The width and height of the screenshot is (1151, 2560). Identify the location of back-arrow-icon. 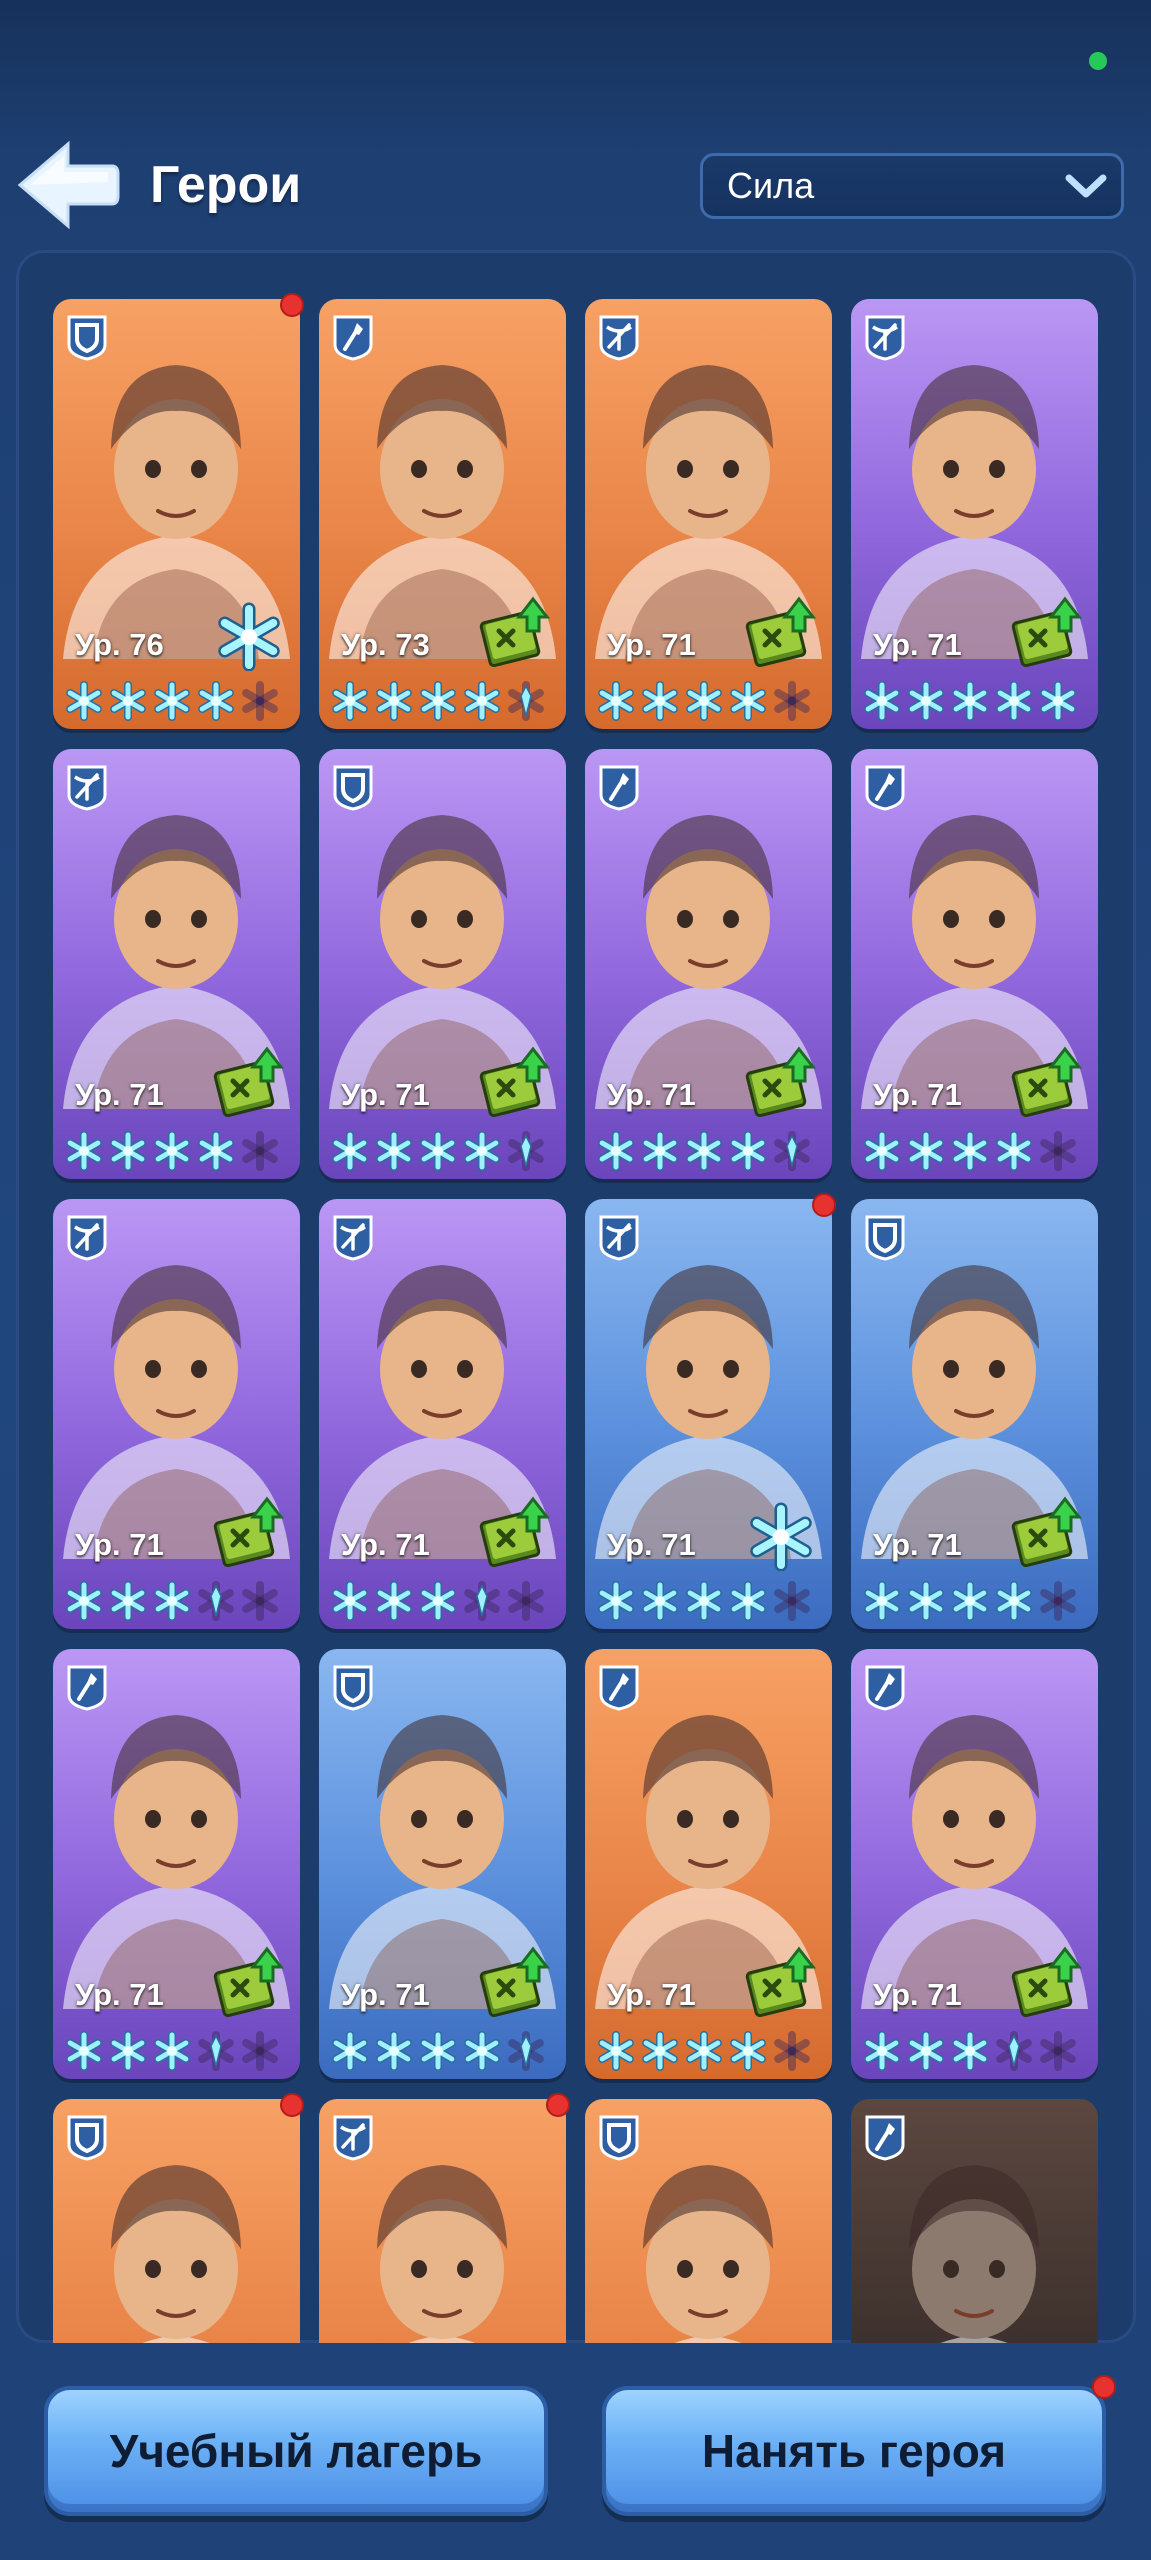
(68, 185).